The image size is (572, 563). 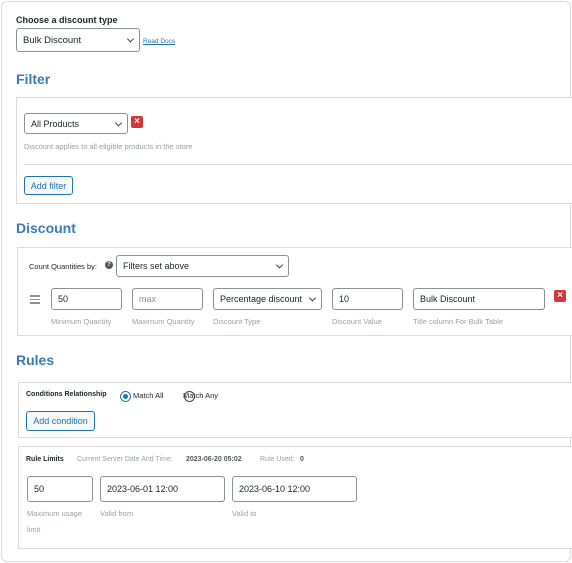 I want to click on discount-type-label: Choose a discount type, so click(x=67, y=20).